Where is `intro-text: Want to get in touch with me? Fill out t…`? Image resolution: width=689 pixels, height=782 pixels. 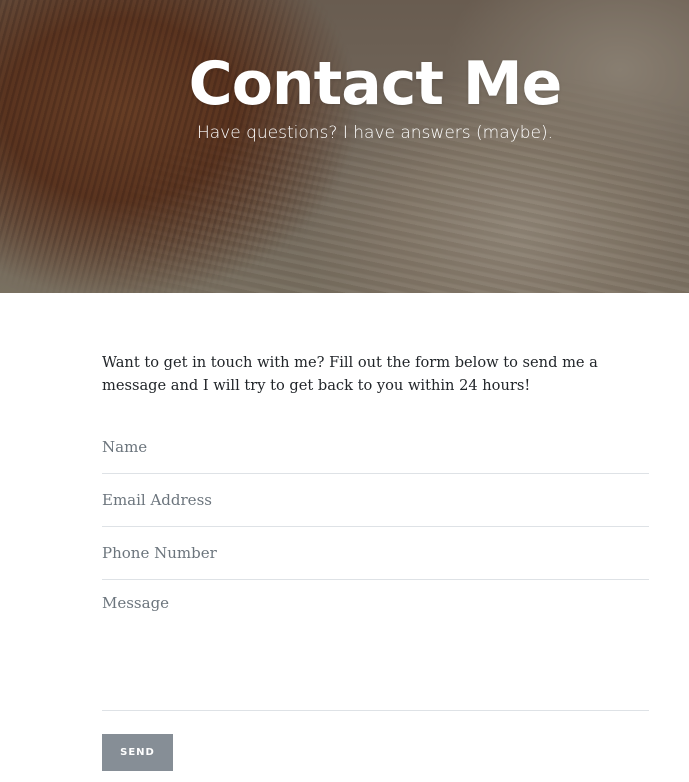
intro-text: Want to get in touch with me? Fill out t… is located at coordinates (350, 374).